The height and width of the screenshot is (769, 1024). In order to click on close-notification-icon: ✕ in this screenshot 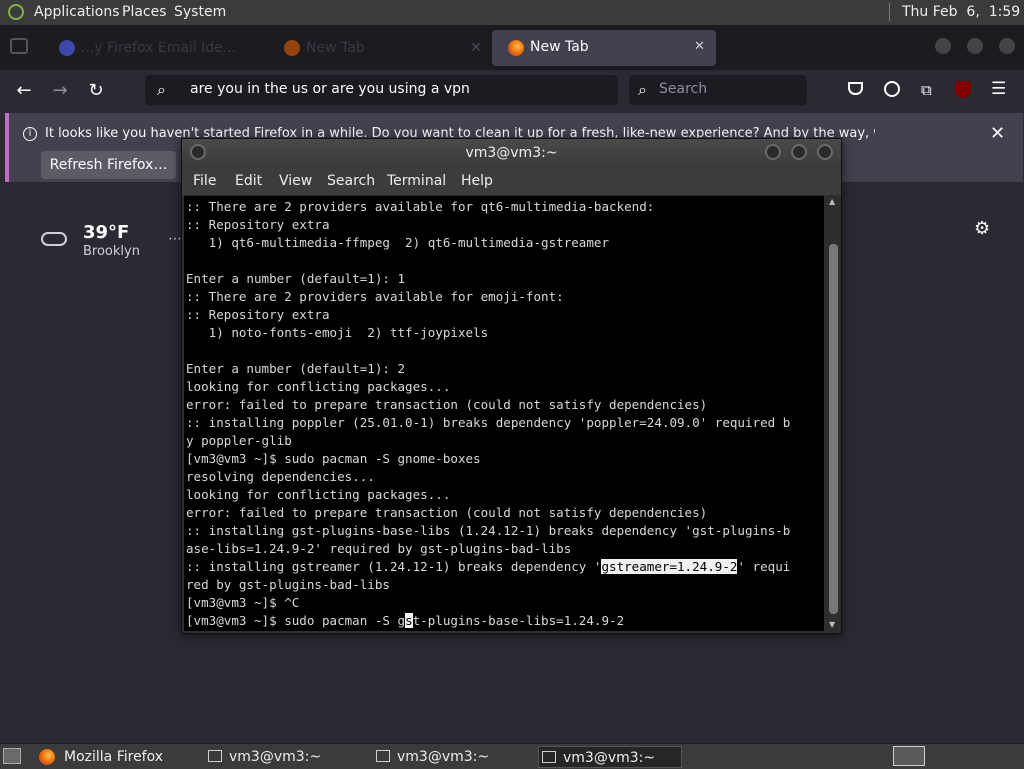, I will do `click(997, 133)`.